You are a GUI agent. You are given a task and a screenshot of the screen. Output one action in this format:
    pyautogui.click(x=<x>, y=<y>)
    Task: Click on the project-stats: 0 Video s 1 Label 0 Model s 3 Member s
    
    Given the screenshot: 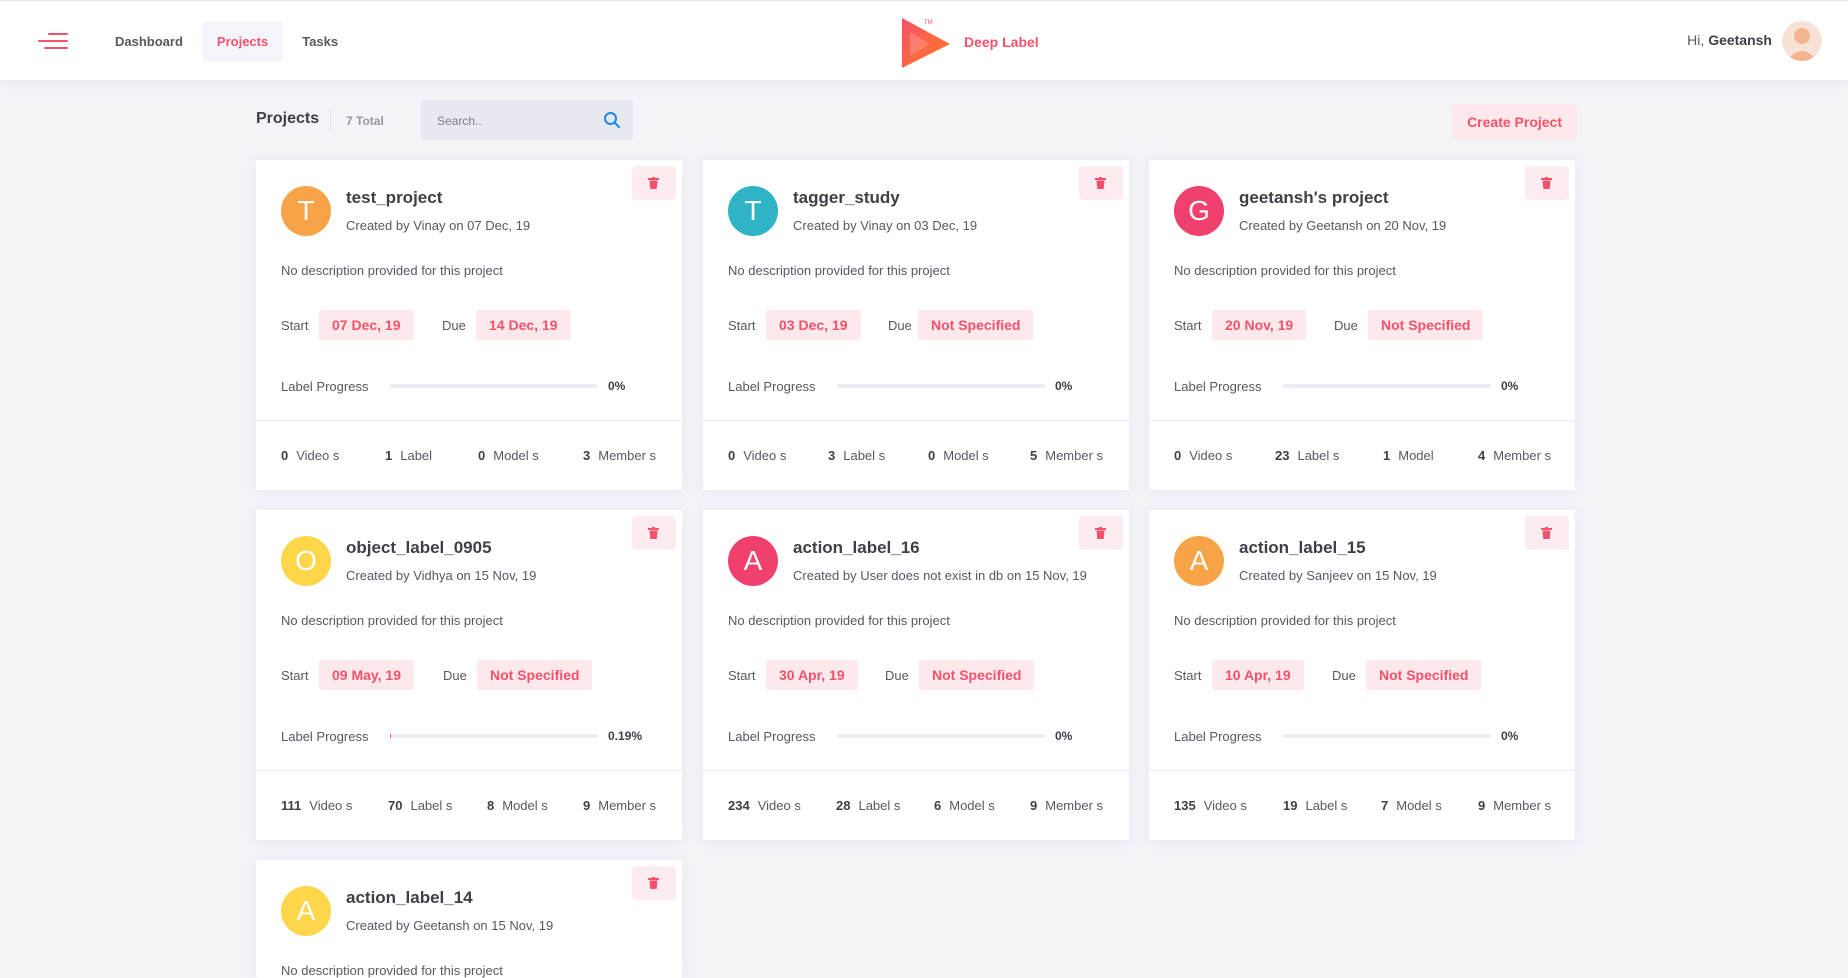 What is the action you would take?
    pyautogui.click(x=469, y=456)
    